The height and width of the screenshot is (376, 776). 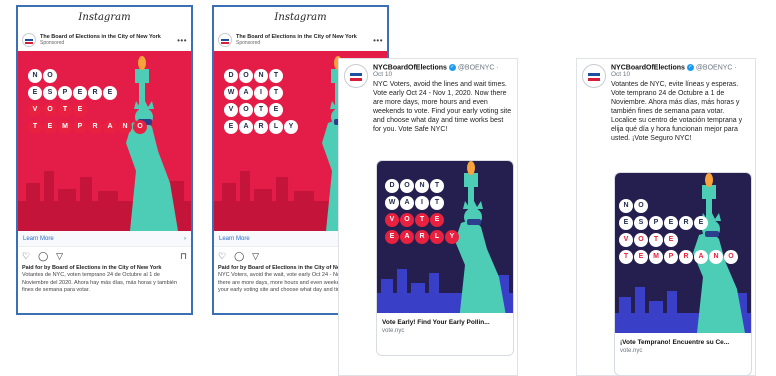 What do you see at coordinates (183, 256) in the screenshot?
I see `bookmark-icon: ⊓` at bounding box center [183, 256].